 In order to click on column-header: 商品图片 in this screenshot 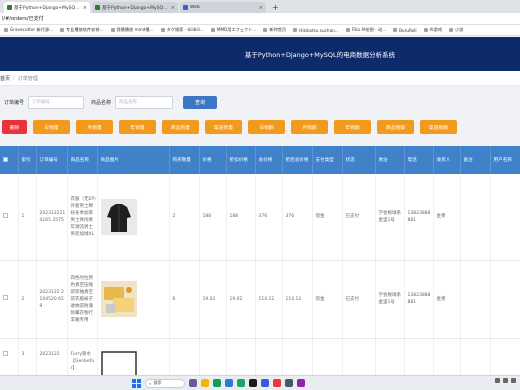, I will do `click(133, 160)`.